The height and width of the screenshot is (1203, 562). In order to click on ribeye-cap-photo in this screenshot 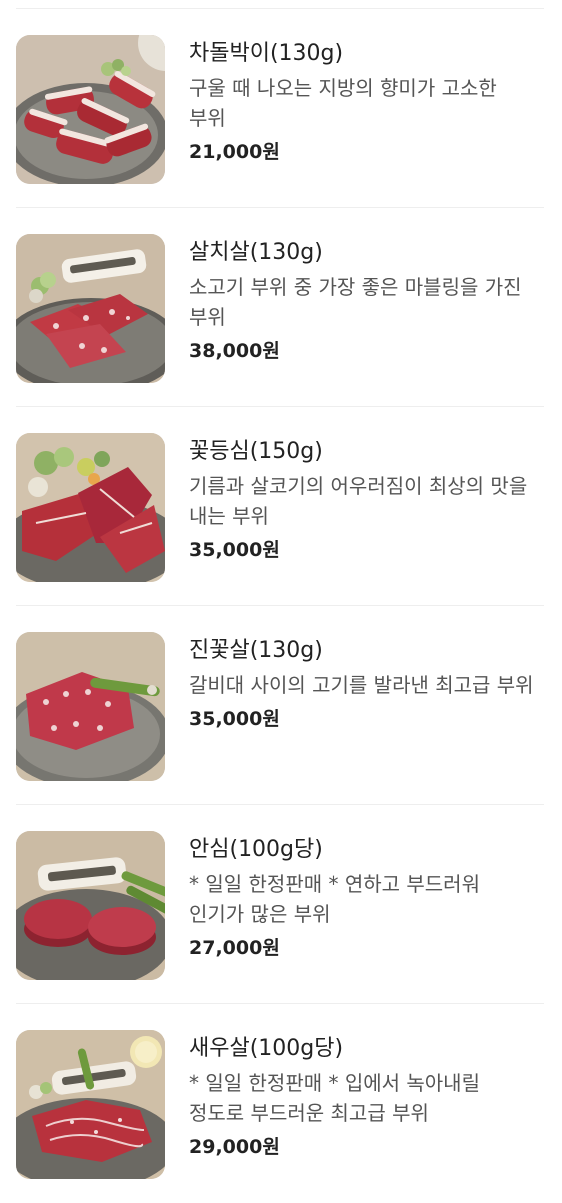, I will do `click(90, 1104)`.